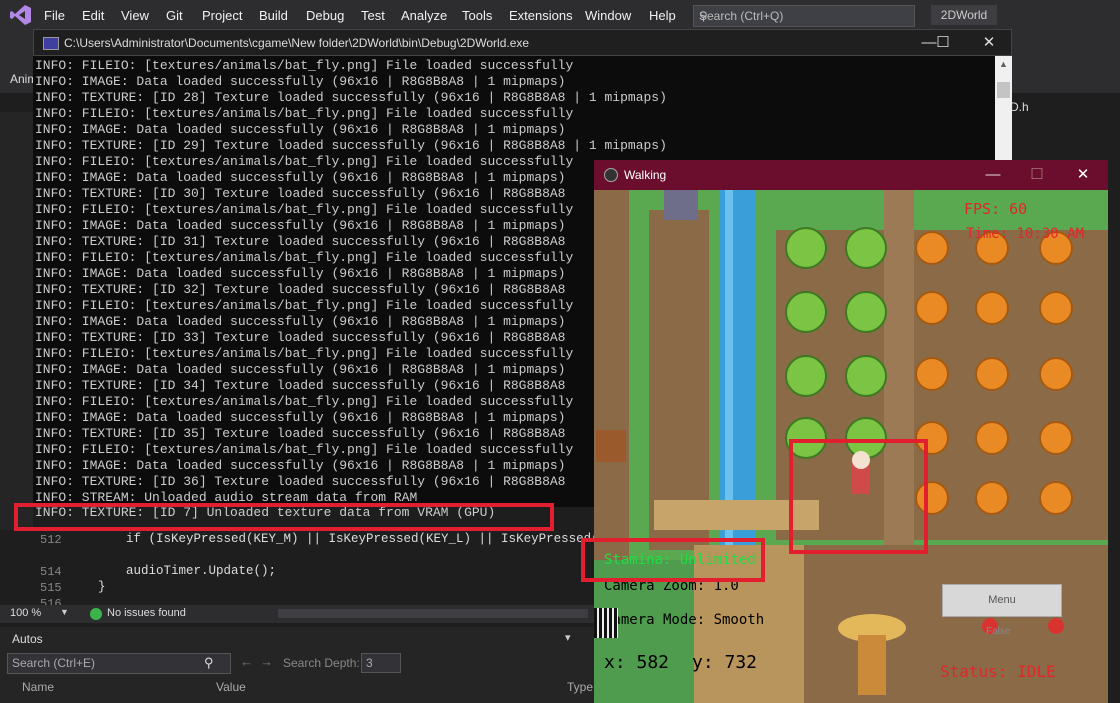 Image resolution: width=1120 pixels, height=703 pixels. Describe the element at coordinates (477, 15) in the screenshot. I see `menu-item-tools: Tools` at that location.